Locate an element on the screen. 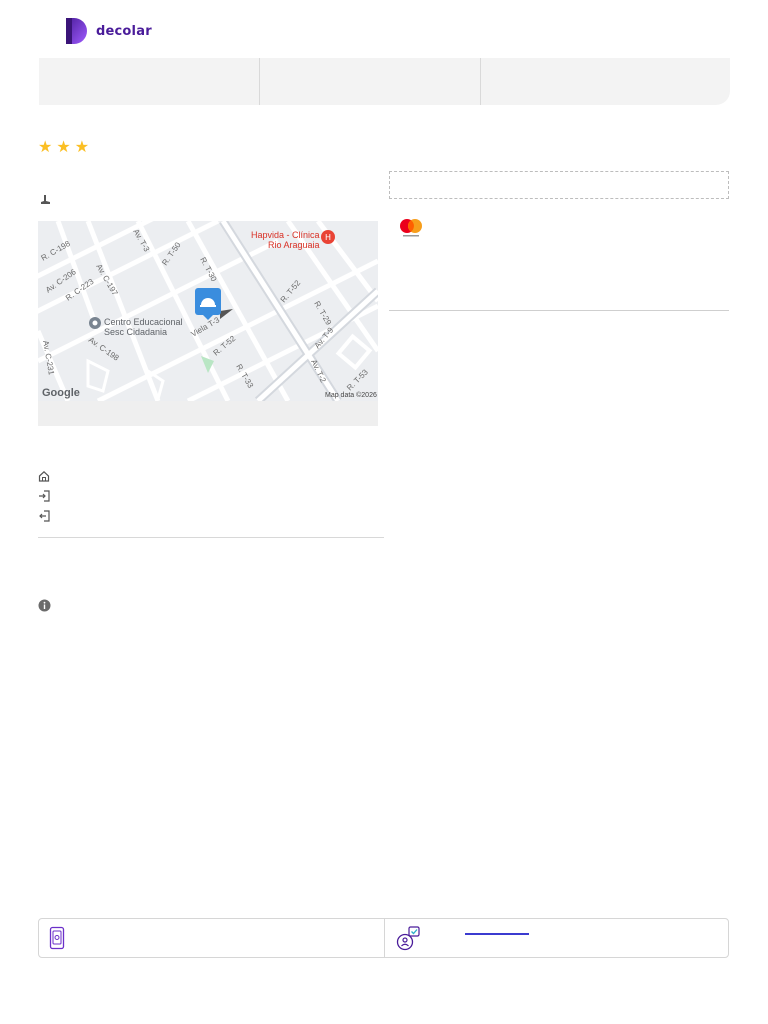 The height and width of the screenshot is (1024, 768). checkin-icon is located at coordinates (44, 496).